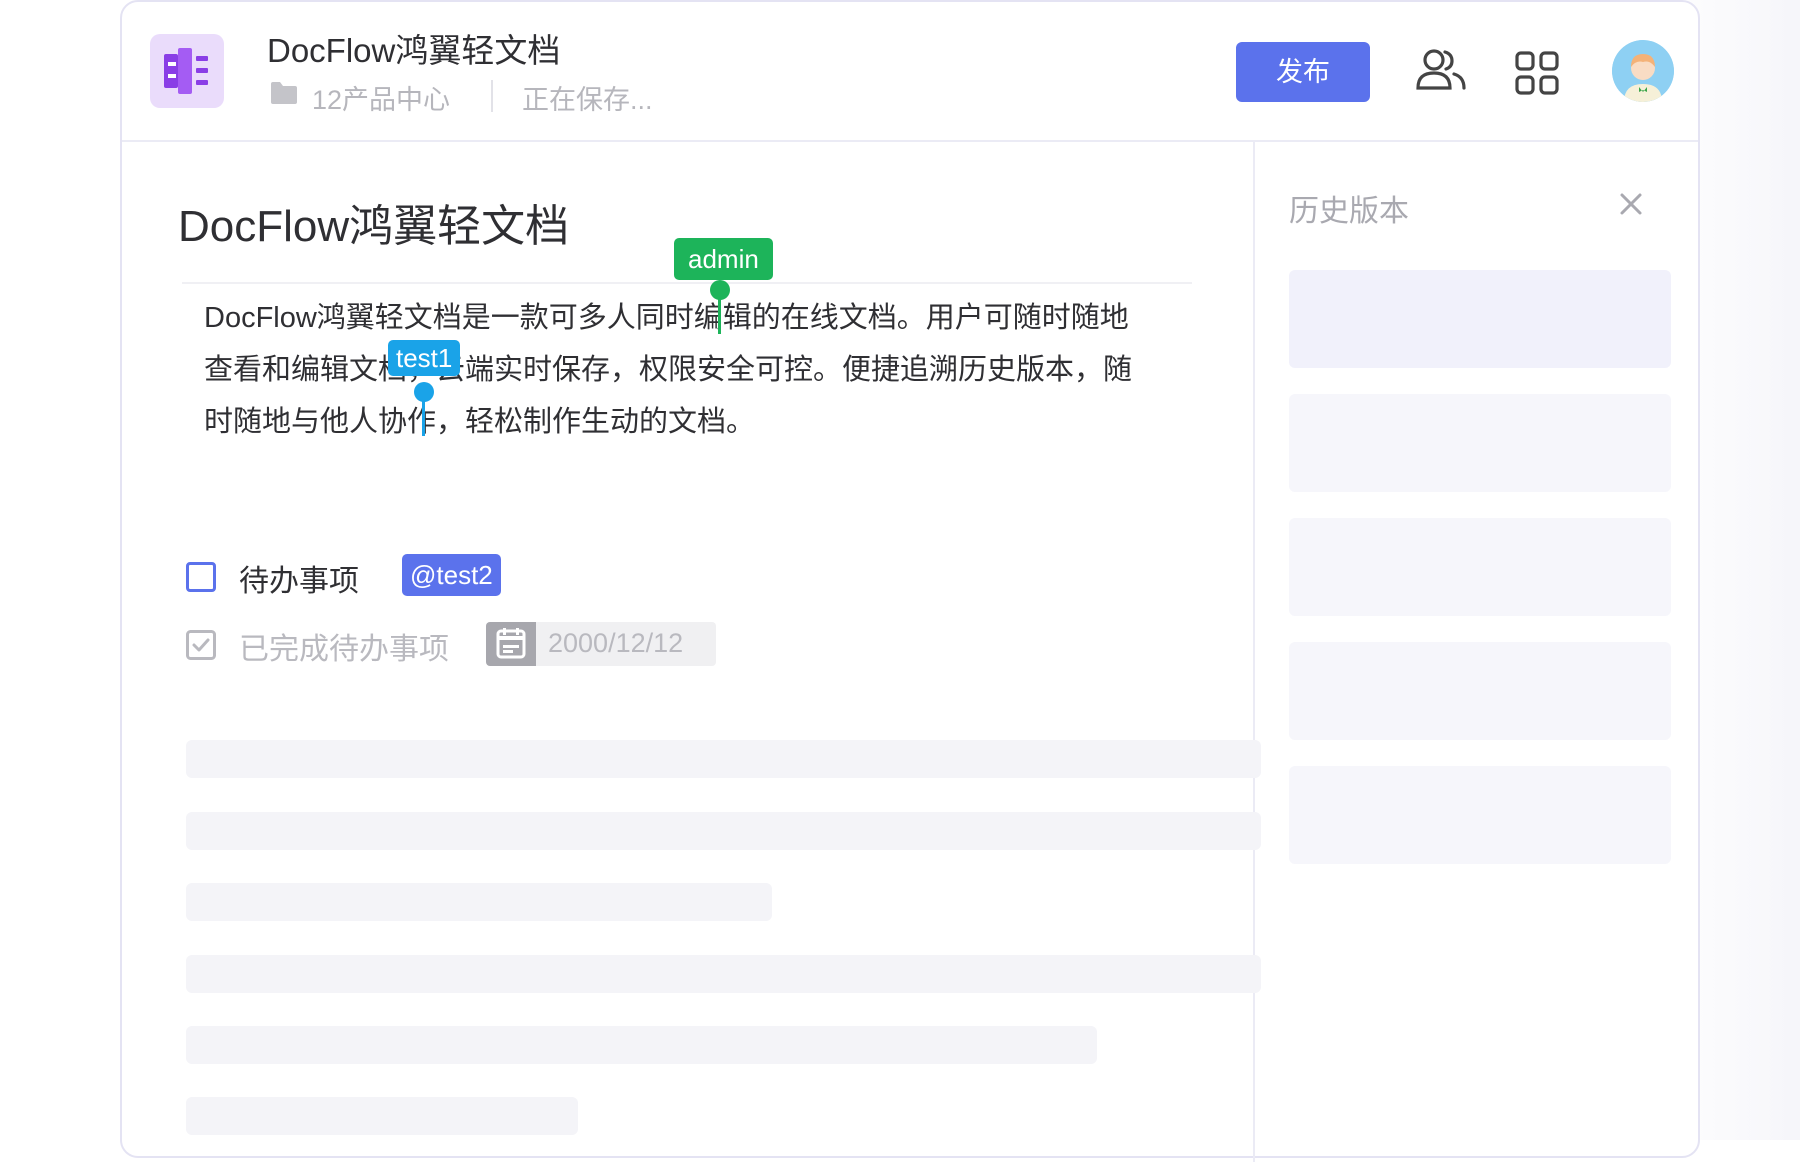  I want to click on apps-grid-icon, so click(1537, 75).